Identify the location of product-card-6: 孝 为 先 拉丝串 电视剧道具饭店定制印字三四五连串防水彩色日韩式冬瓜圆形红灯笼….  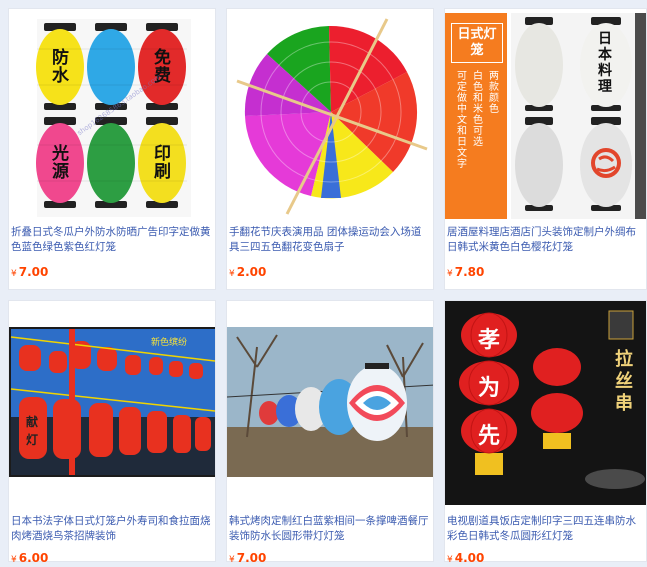
(545, 432).